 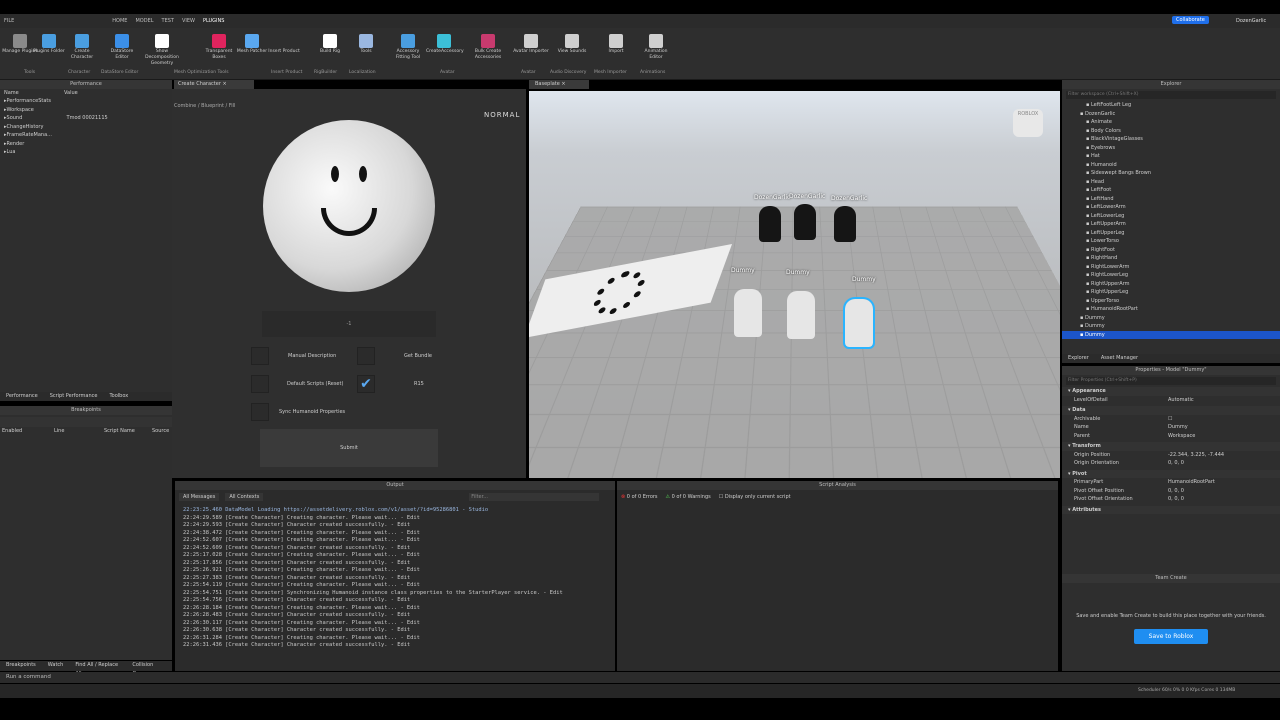 I want to click on explorer-item: ▪ LeftHand, so click(x=1171, y=199).